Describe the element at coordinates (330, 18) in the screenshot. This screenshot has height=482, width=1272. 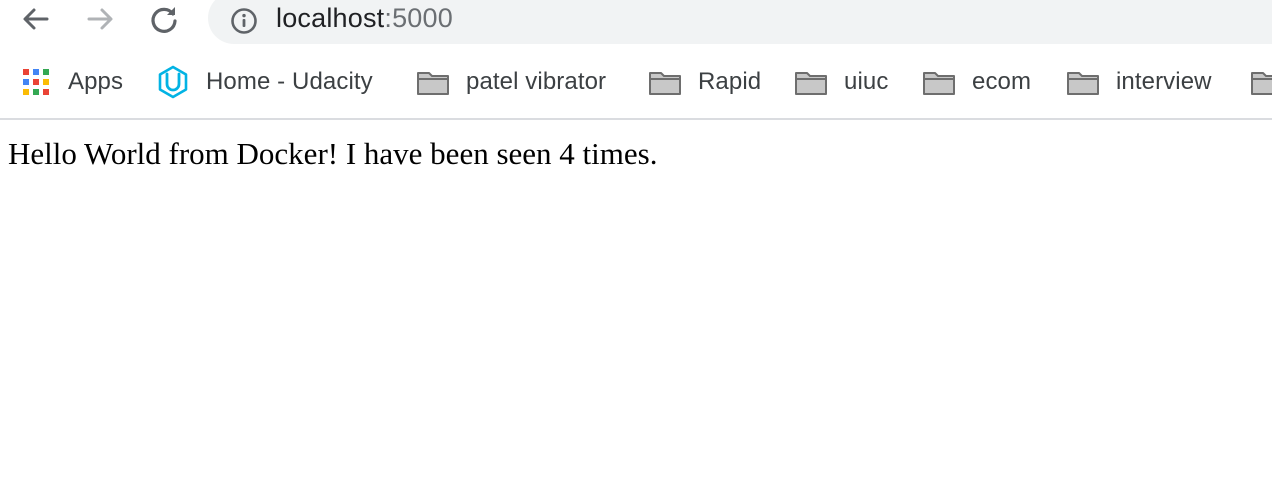
I see `url-host: localhost` at that location.